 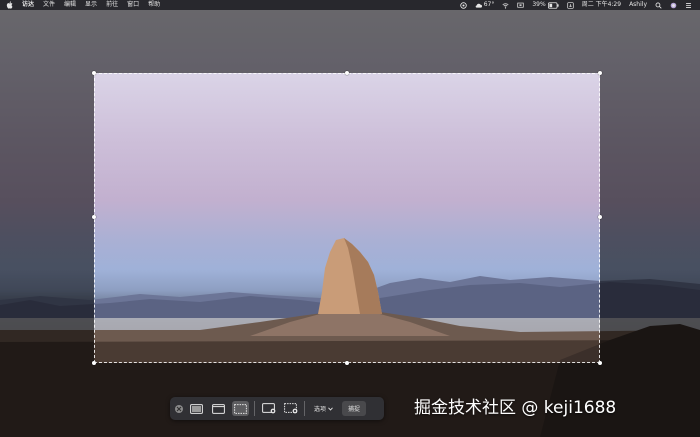 I want to click on menu-help: 帮助, so click(x=154, y=5).